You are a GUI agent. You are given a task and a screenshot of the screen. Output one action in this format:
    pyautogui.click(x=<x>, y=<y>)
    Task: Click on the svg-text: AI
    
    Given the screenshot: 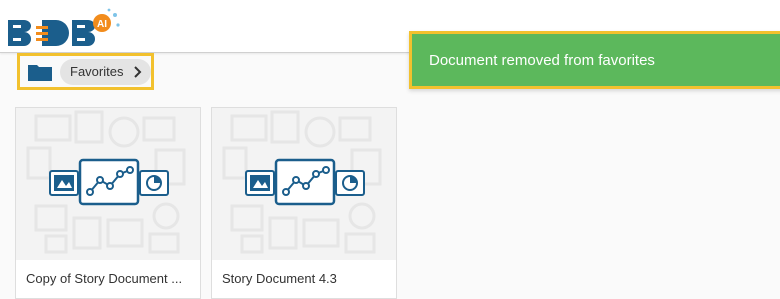 What is the action you would take?
    pyautogui.click(x=102, y=24)
    